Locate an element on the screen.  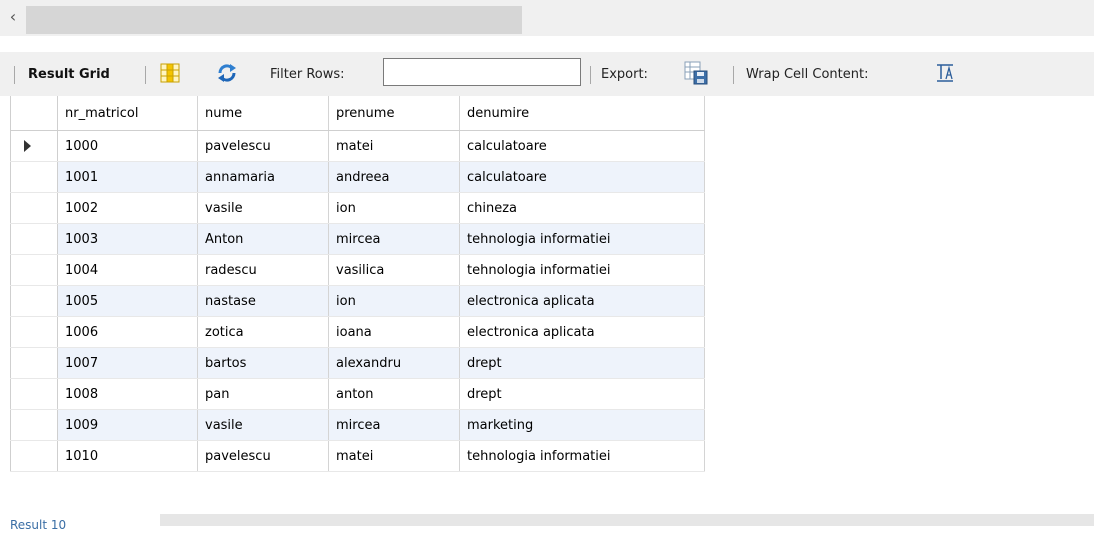
filter-rows-label: Filter Rows: is located at coordinates (307, 74).